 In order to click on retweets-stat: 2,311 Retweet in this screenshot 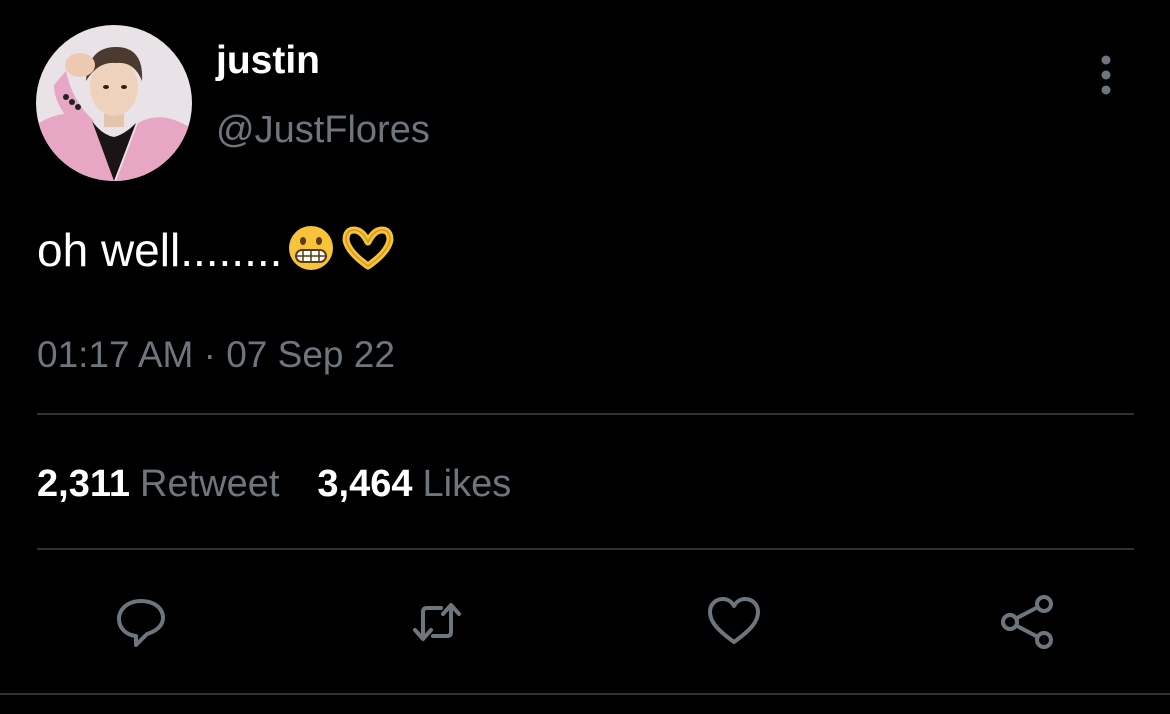, I will do `click(158, 484)`.